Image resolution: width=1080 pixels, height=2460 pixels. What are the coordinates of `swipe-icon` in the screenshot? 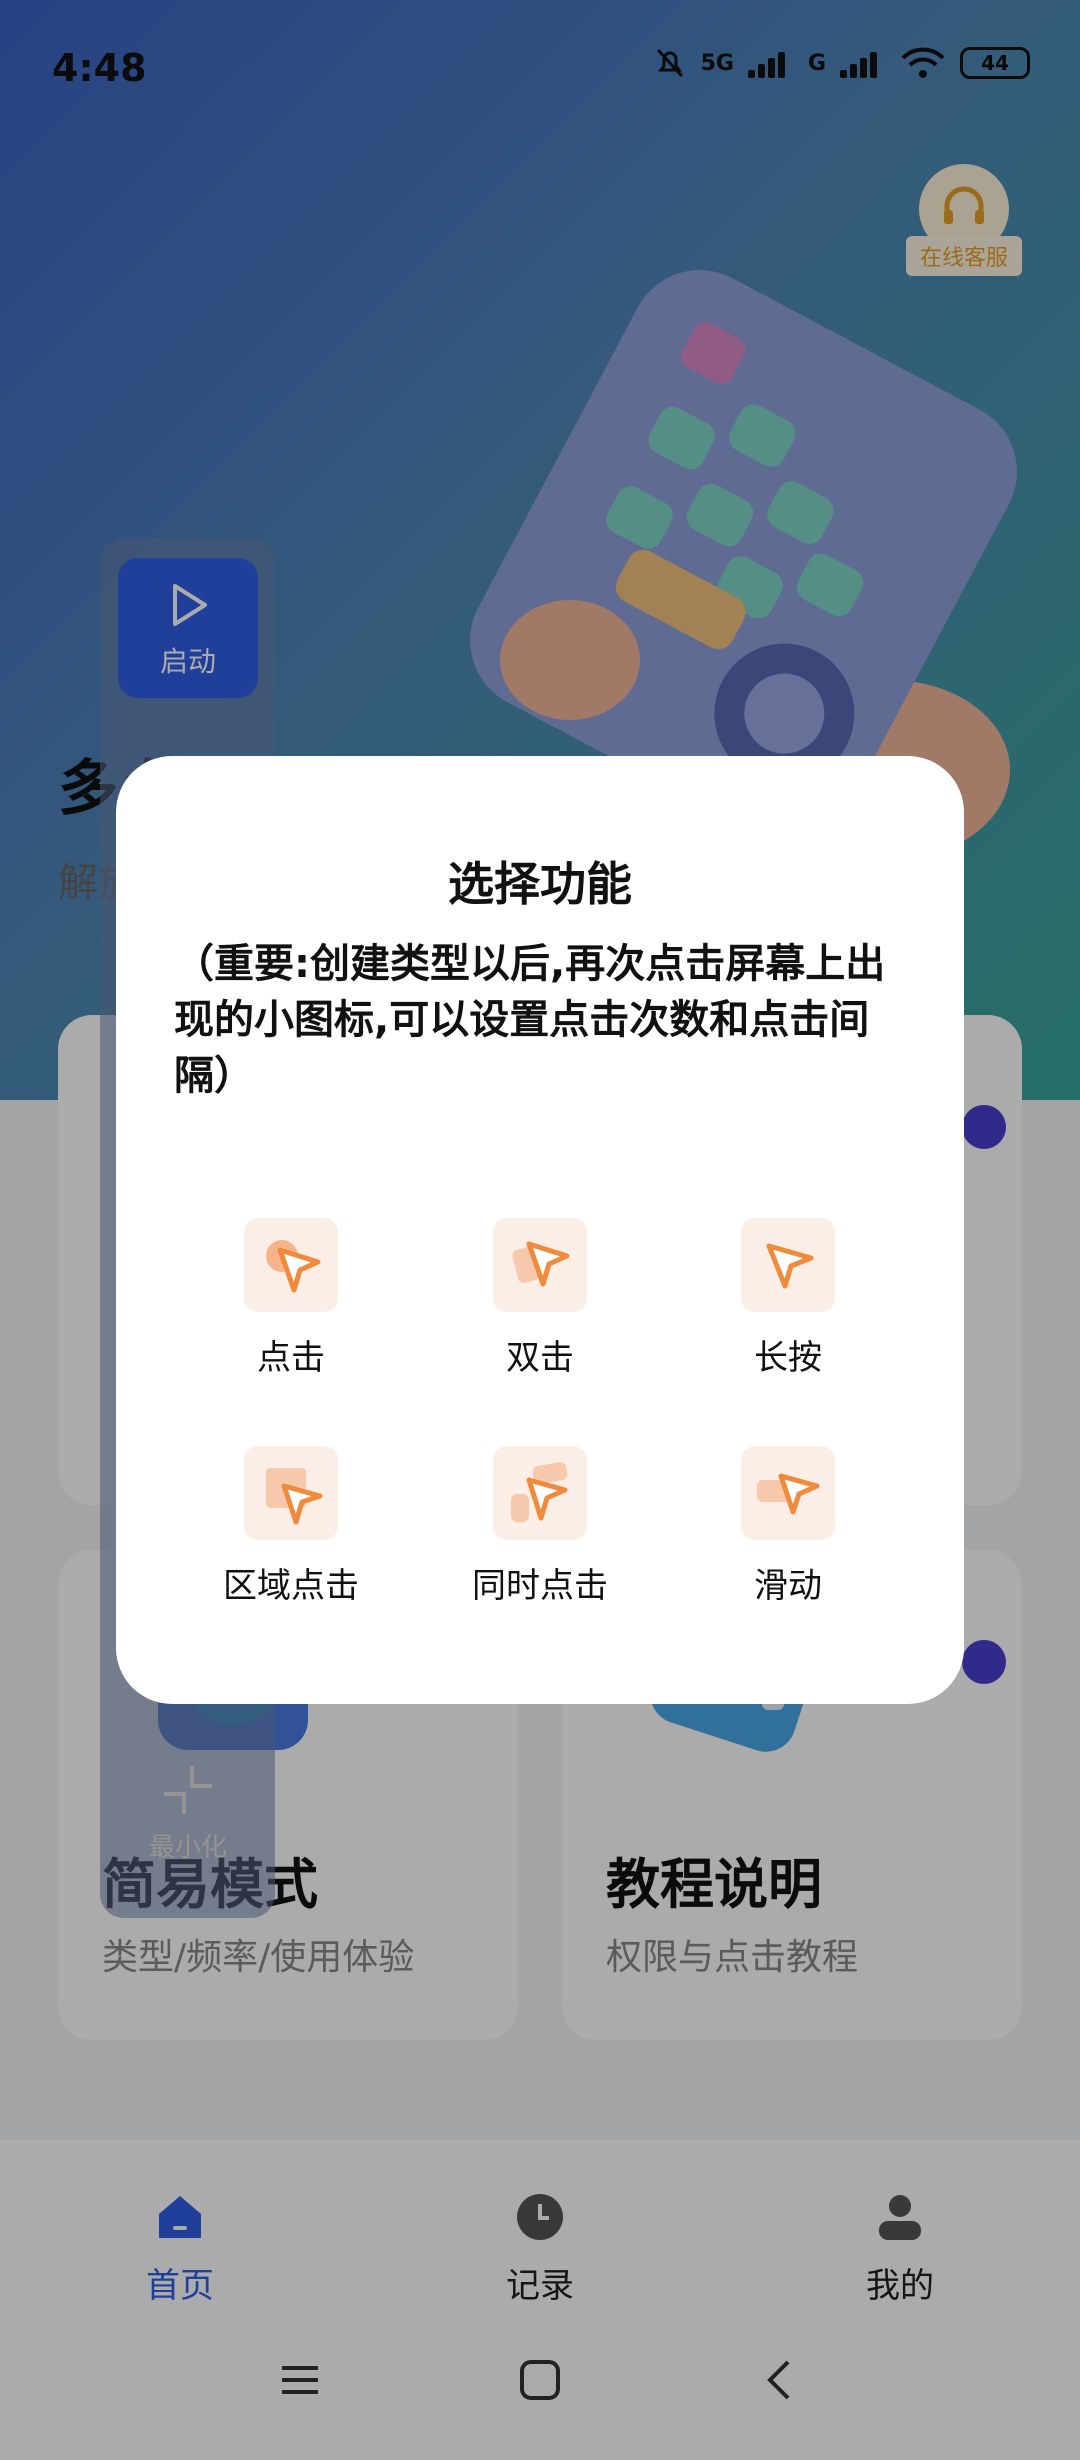 It's located at (788, 1493).